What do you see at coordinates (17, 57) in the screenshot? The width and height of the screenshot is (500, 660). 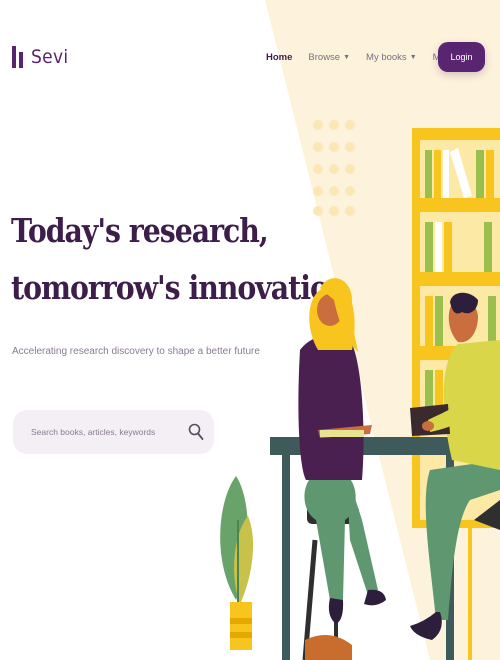 I see `logo-mark-icon` at bounding box center [17, 57].